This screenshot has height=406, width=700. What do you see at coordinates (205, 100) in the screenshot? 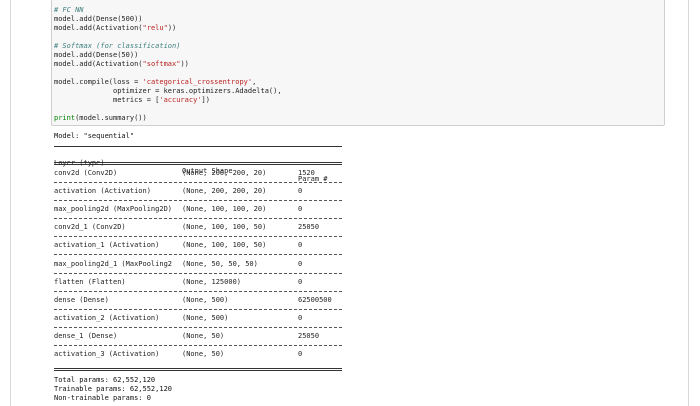
I see `code-text: ])` at bounding box center [205, 100].